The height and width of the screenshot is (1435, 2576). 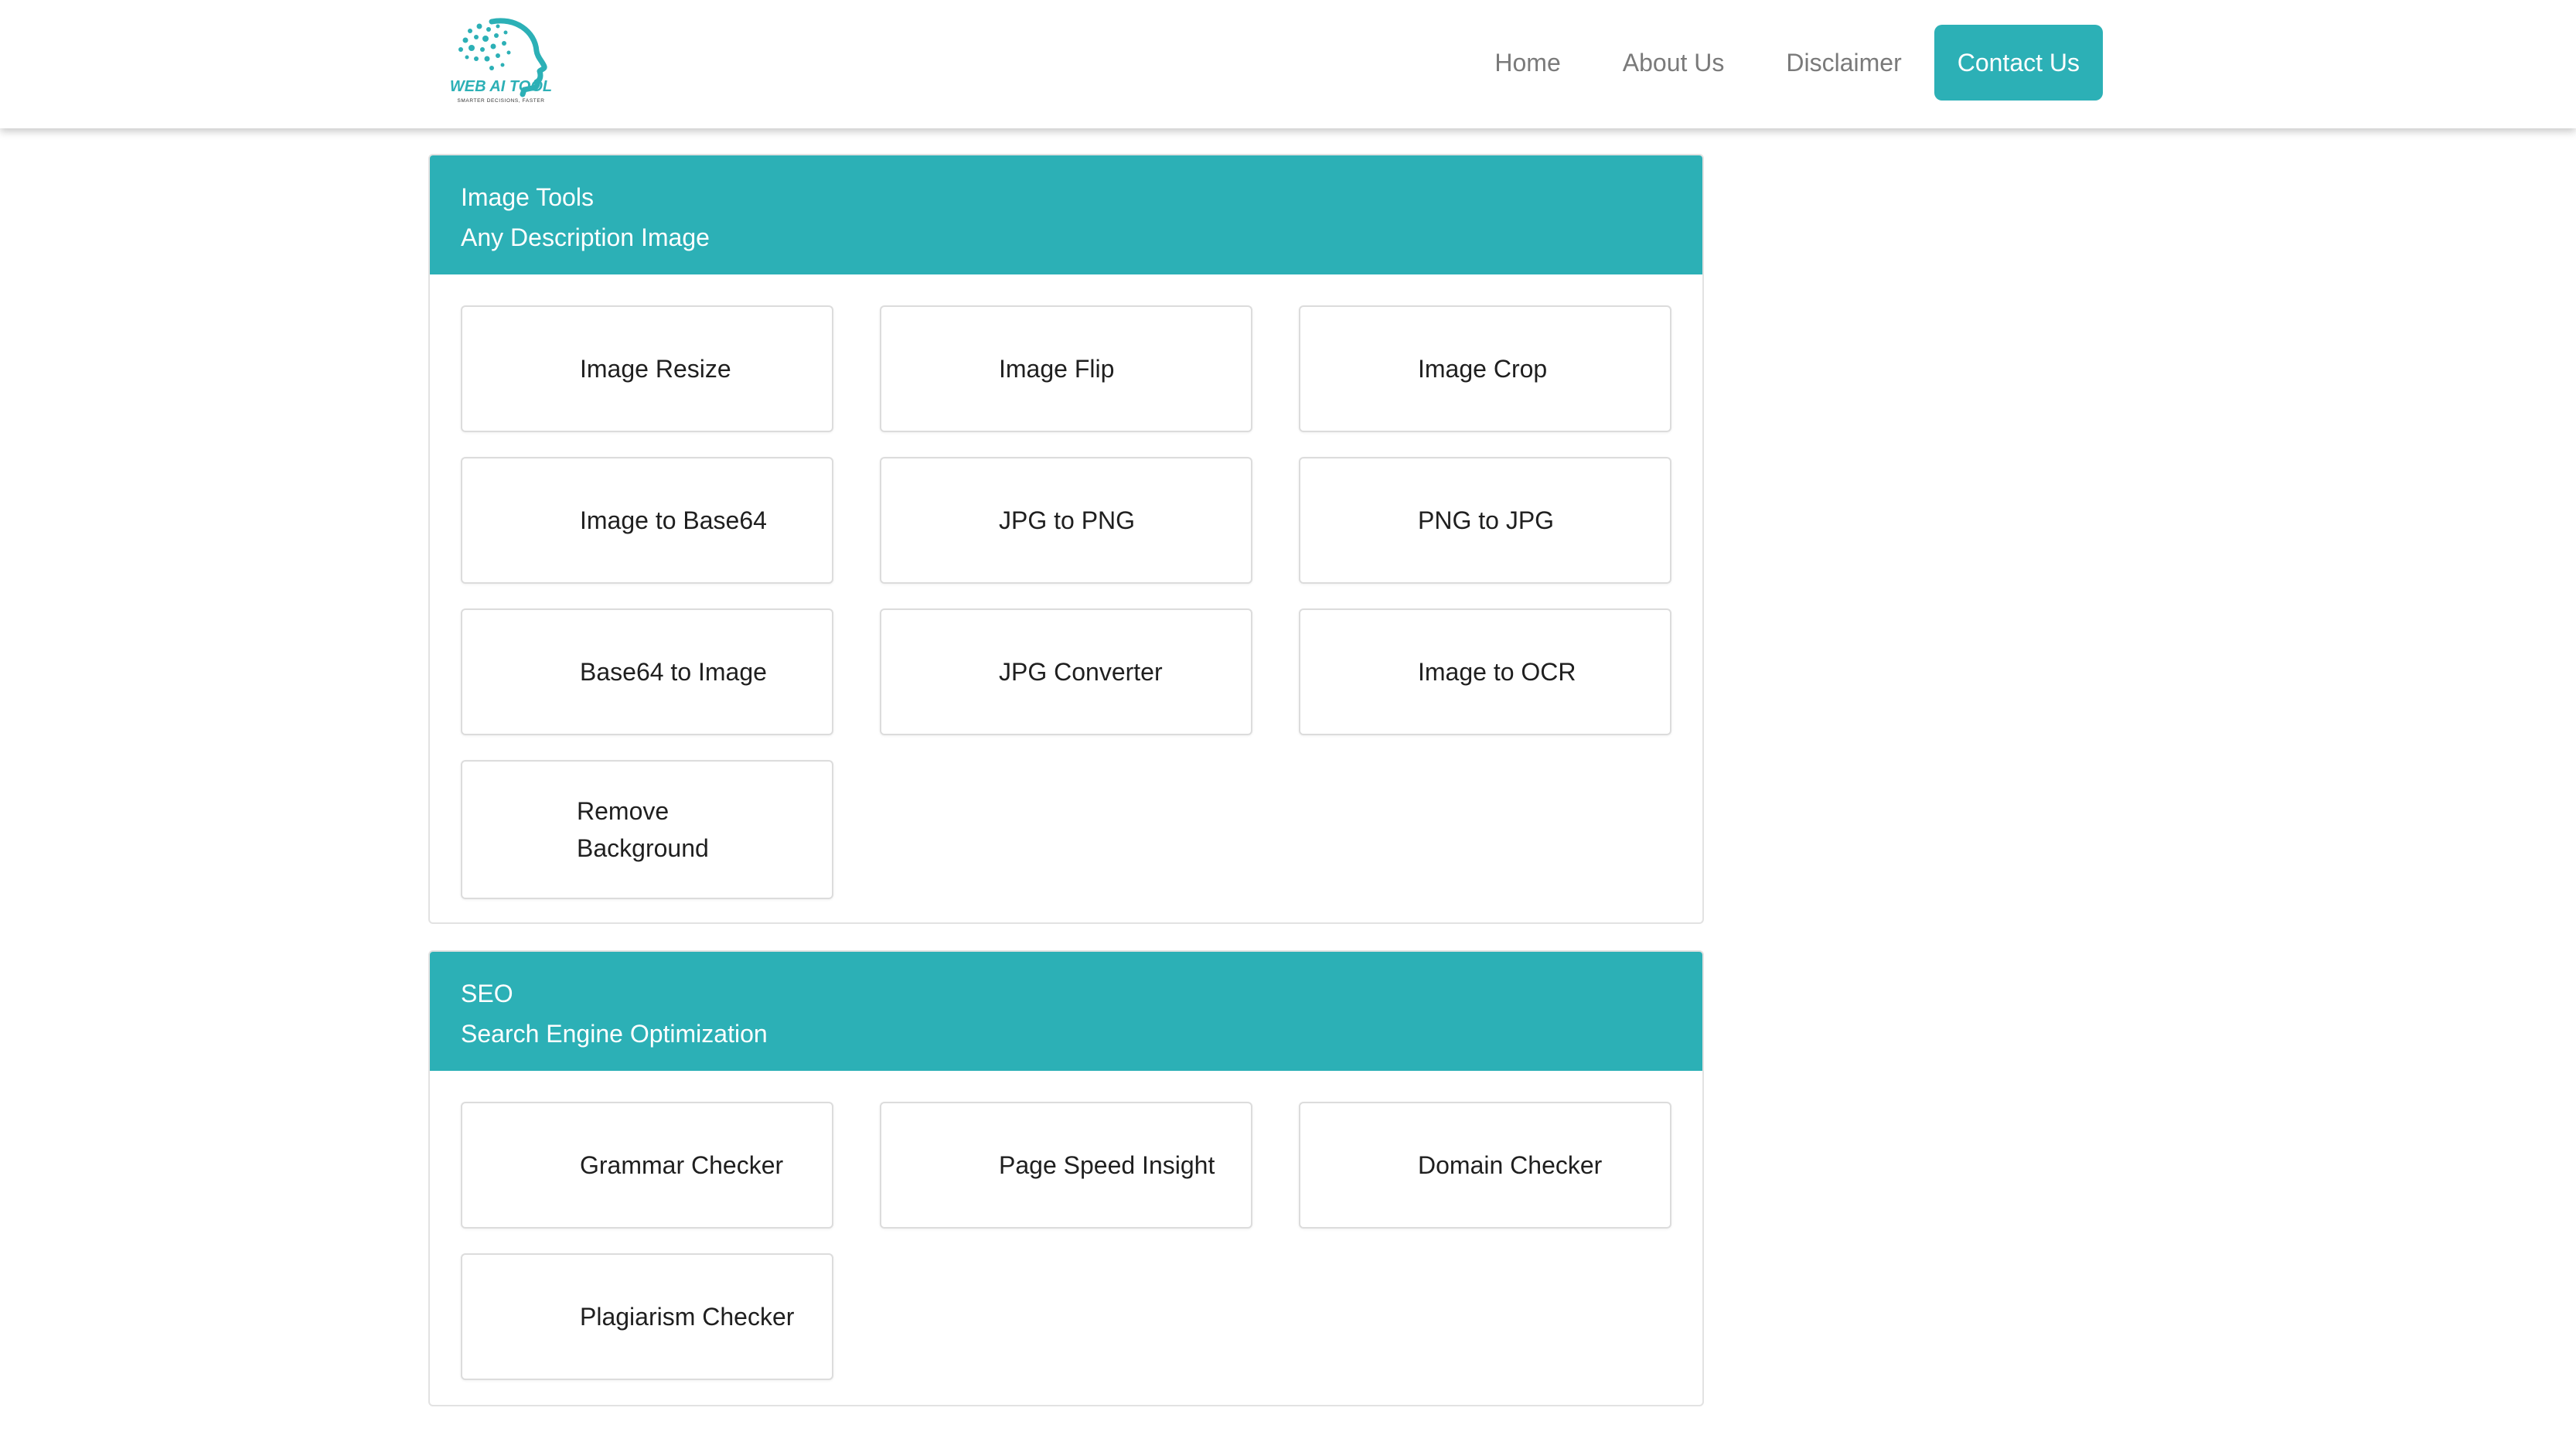 I want to click on tool-label: Remove Background, so click(x=643, y=829).